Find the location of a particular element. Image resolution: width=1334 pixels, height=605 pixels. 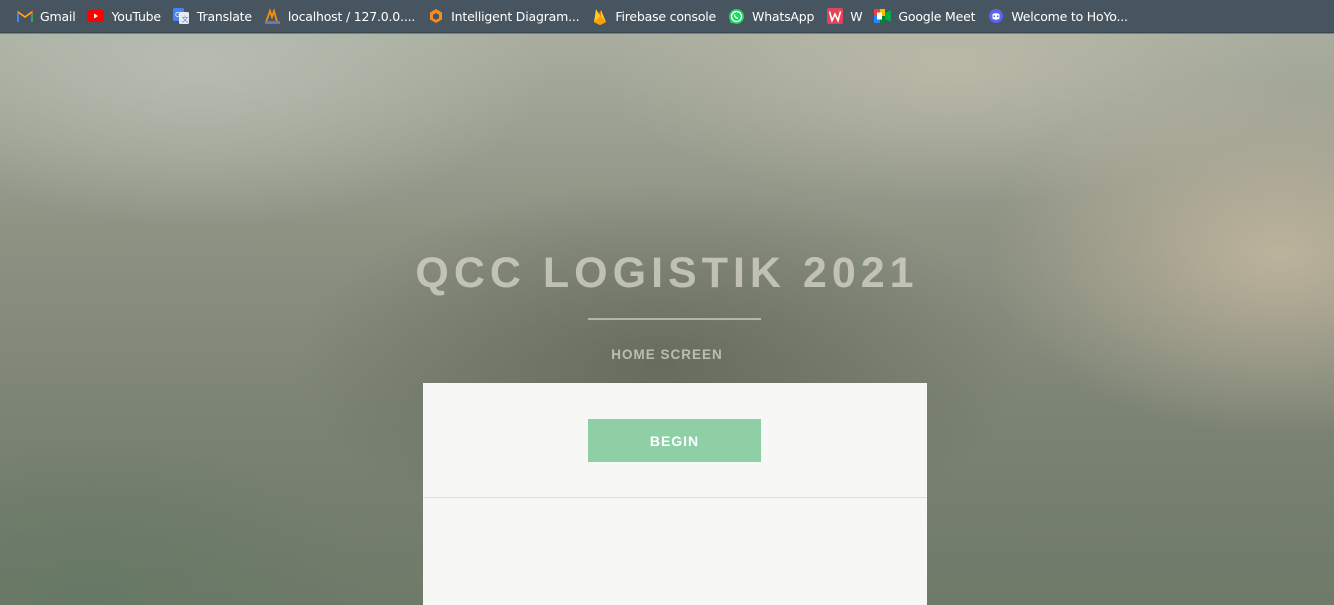

w-logo-icon is located at coordinates (834, 16).